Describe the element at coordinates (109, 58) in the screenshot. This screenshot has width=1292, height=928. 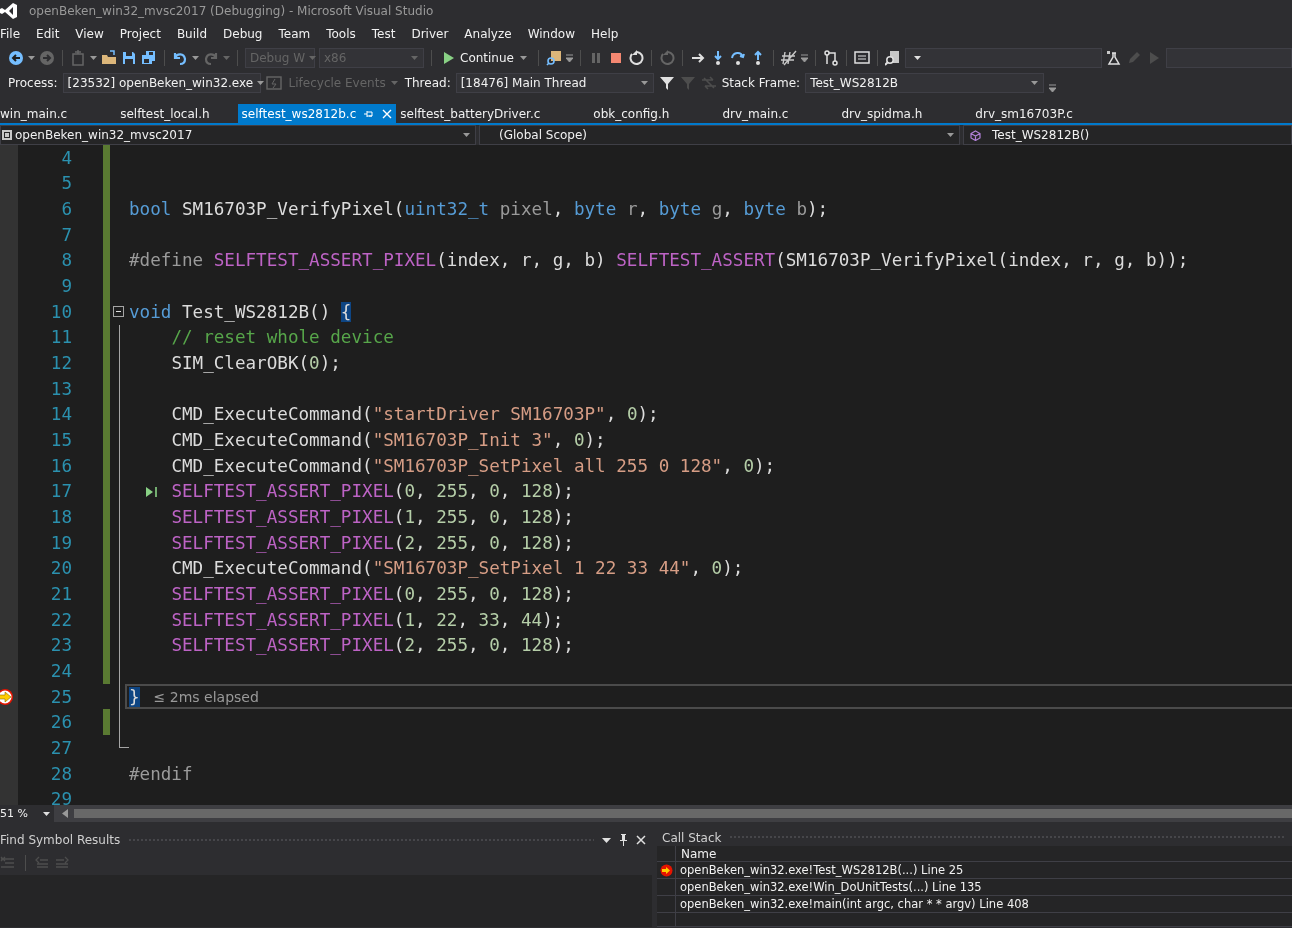
I see `folder-icon` at that location.